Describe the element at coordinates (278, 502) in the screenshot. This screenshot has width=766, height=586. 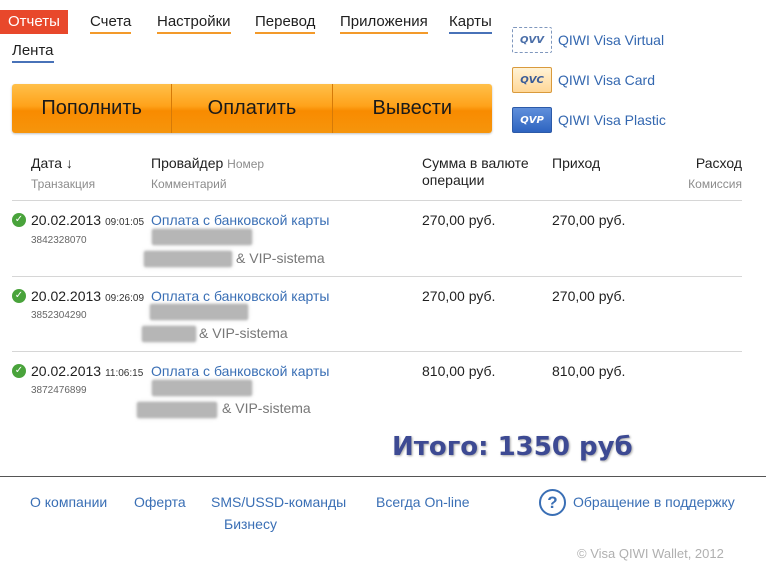
I see `sms-ussd-link: SMS/USSD-команды` at that location.